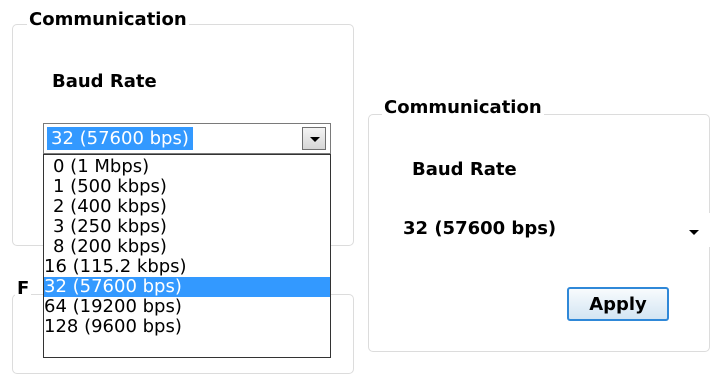  What do you see at coordinates (463, 108) in the screenshot?
I see `communication-group-title-right: Communication` at bounding box center [463, 108].